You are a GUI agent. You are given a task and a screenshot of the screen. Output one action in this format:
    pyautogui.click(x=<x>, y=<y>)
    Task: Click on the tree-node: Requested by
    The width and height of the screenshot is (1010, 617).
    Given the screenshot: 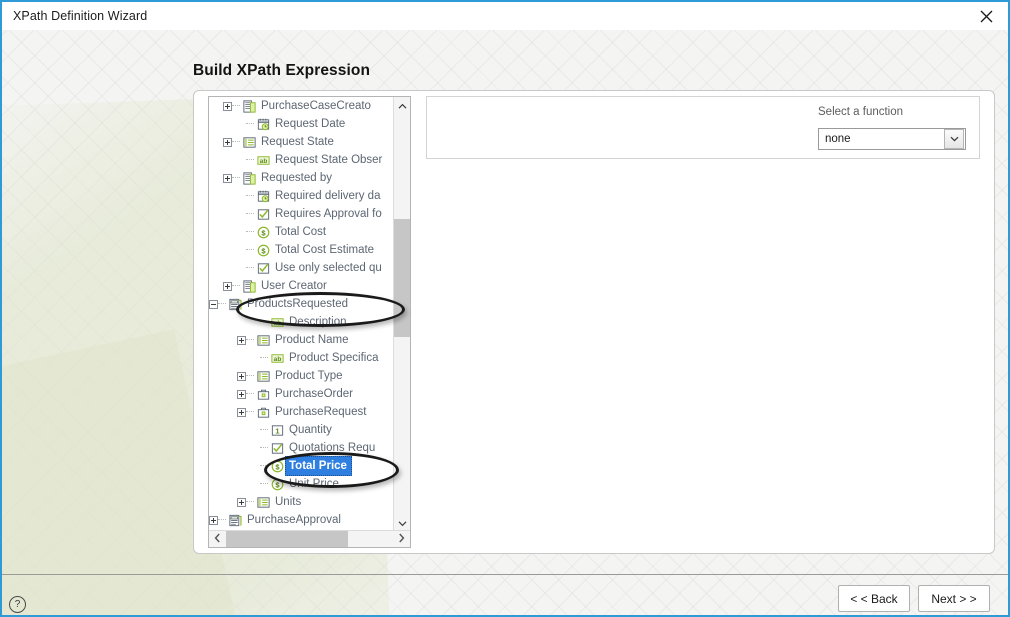 What is the action you would take?
    pyautogui.click(x=302, y=178)
    